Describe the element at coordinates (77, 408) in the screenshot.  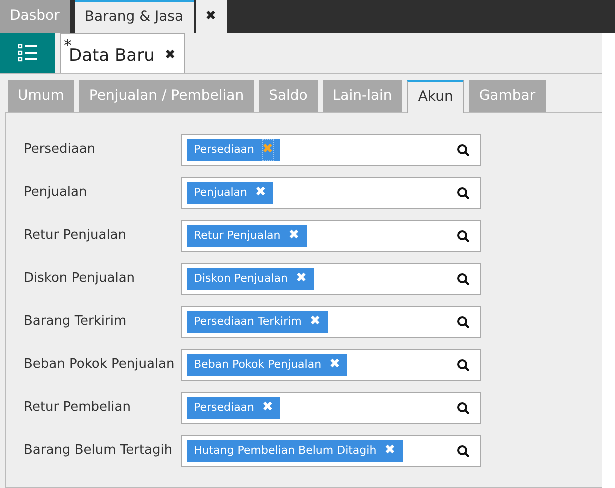
I see `field-label: Retur Pembelian` at that location.